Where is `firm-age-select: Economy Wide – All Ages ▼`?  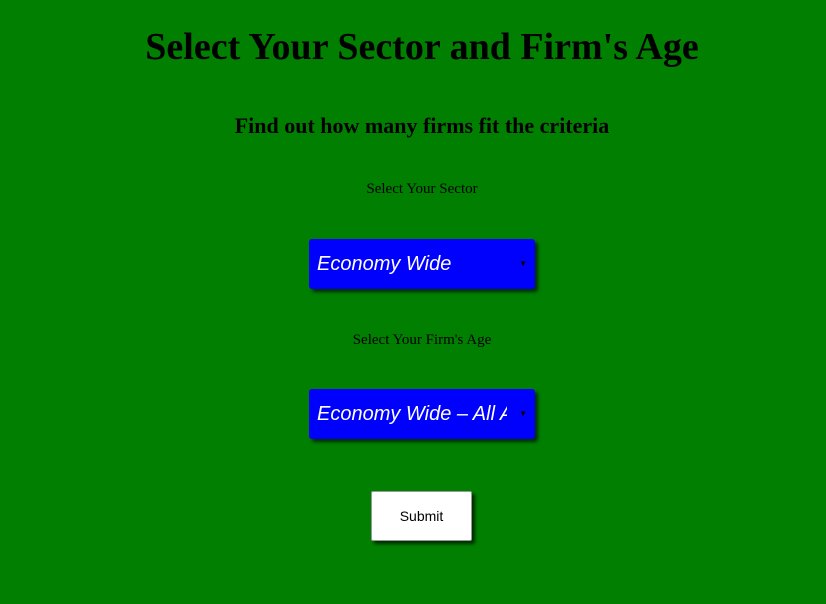 firm-age-select: Economy Wide – All Ages ▼ is located at coordinates (422, 414).